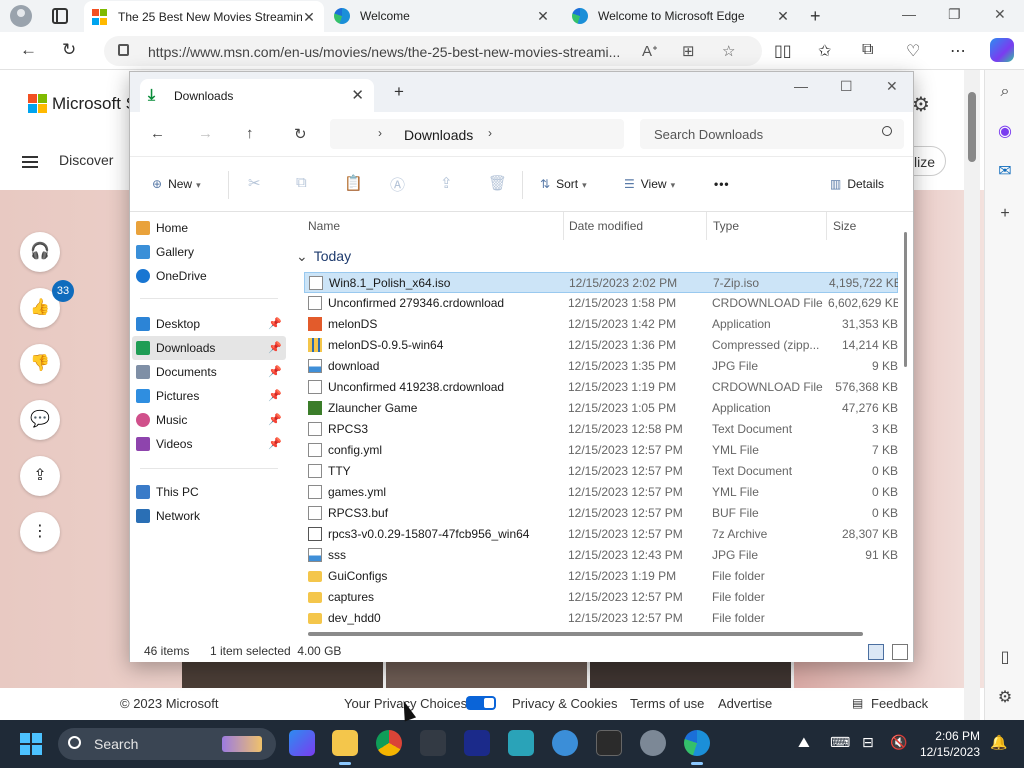  I want to click on profile-icon, so click(21, 16).